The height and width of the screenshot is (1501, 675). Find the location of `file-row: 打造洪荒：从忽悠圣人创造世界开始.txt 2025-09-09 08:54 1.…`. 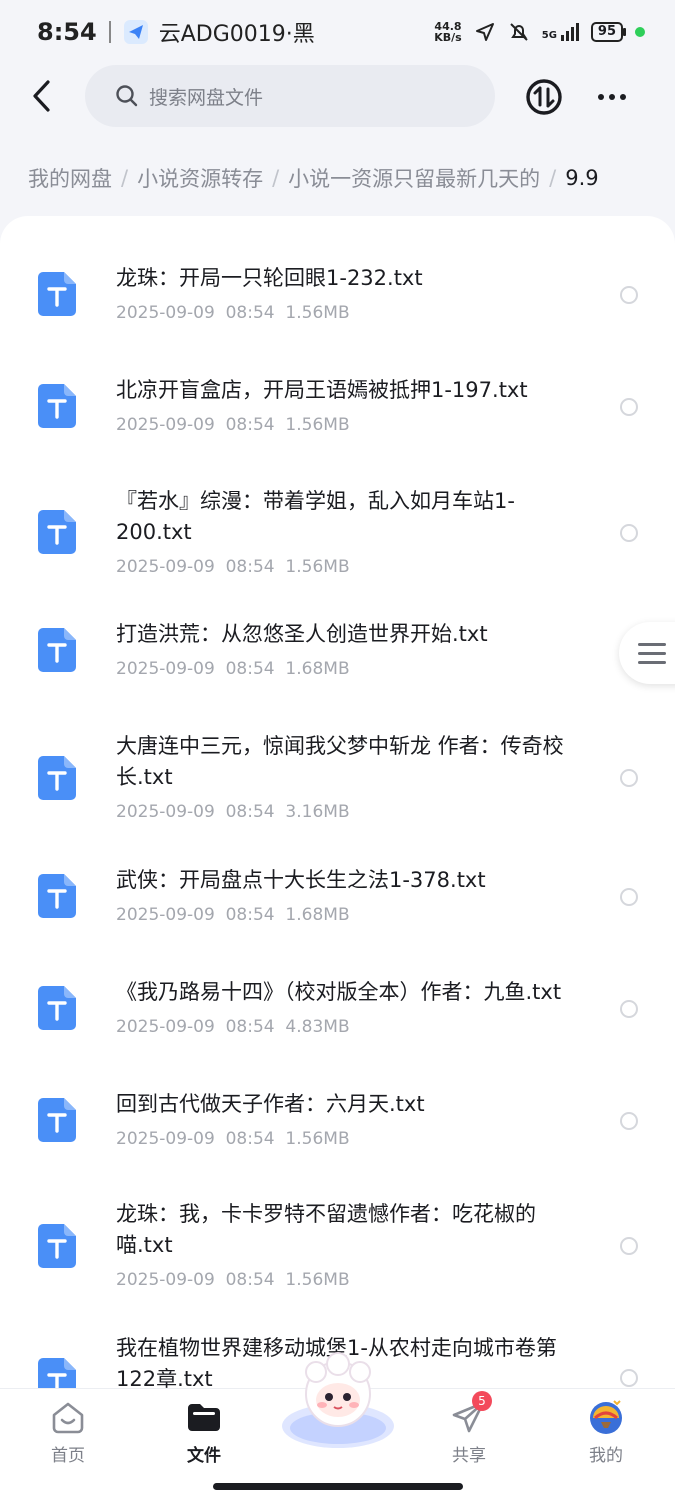

file-row: 打造洪荒：从忽悠圣人创造世界开始.txt 2025-09-09 08:54 1.… is located at coordinates (337, 662).